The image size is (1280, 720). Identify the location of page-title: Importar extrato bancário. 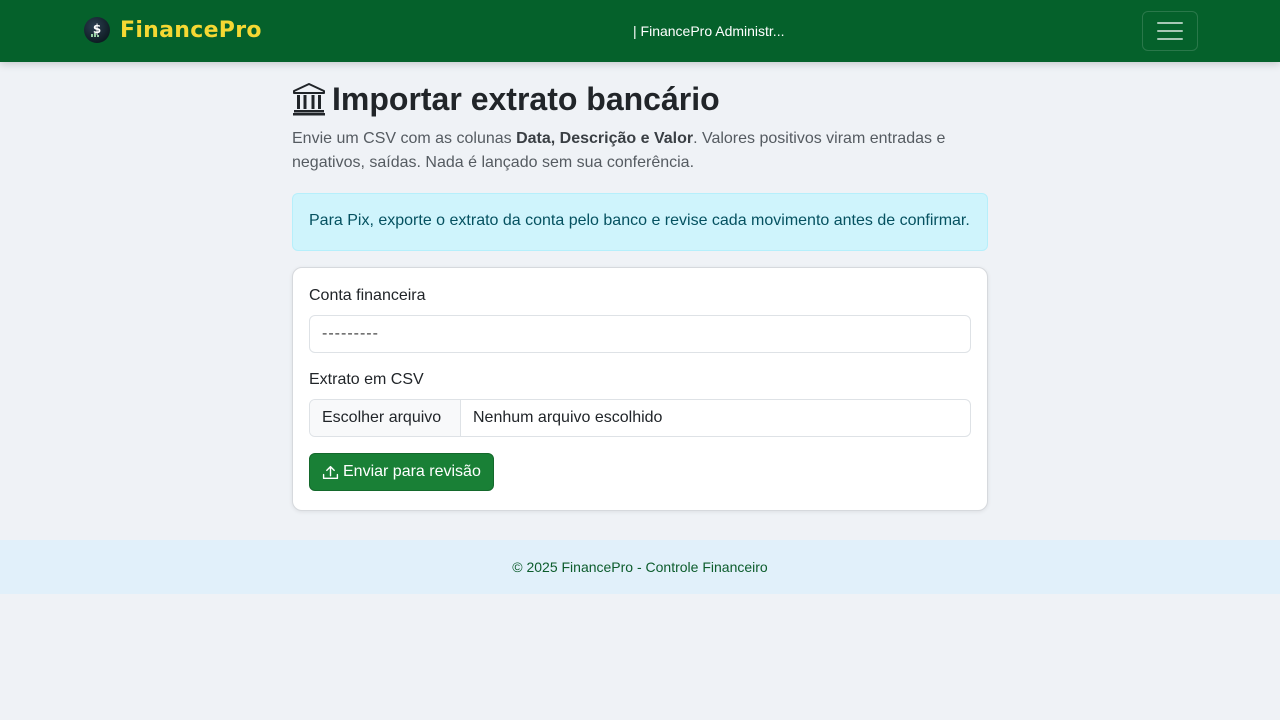
(640, 99).